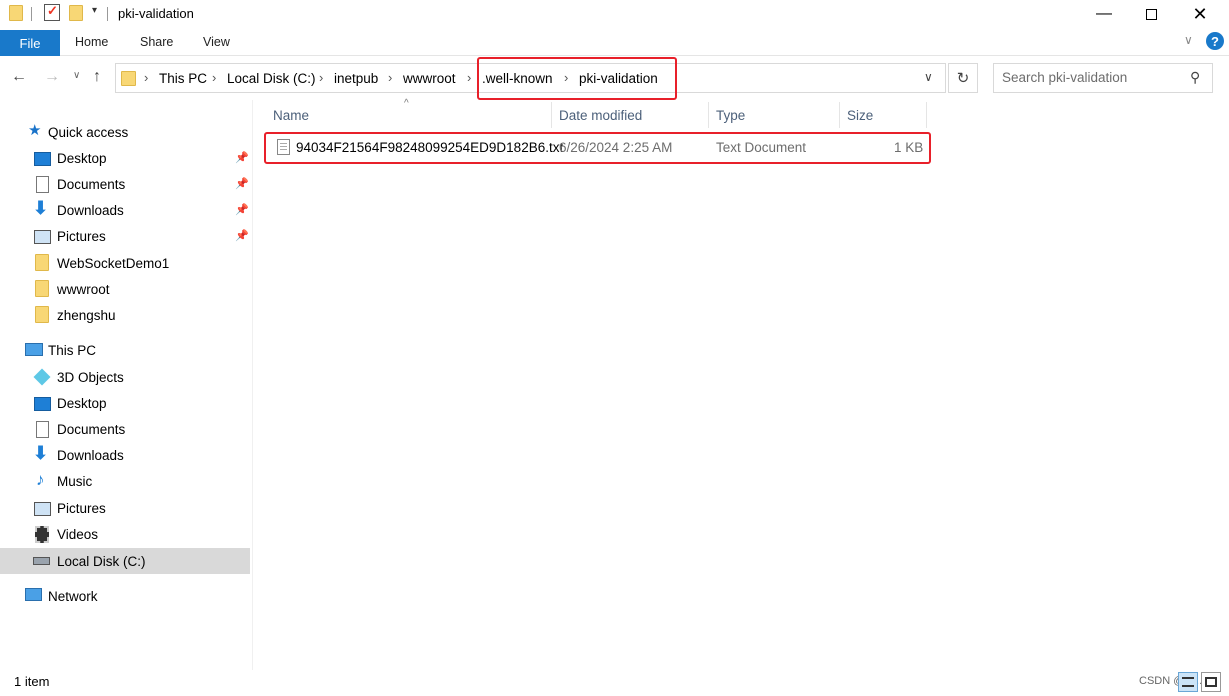  I want to click on pane-divider, so click(252, 385).